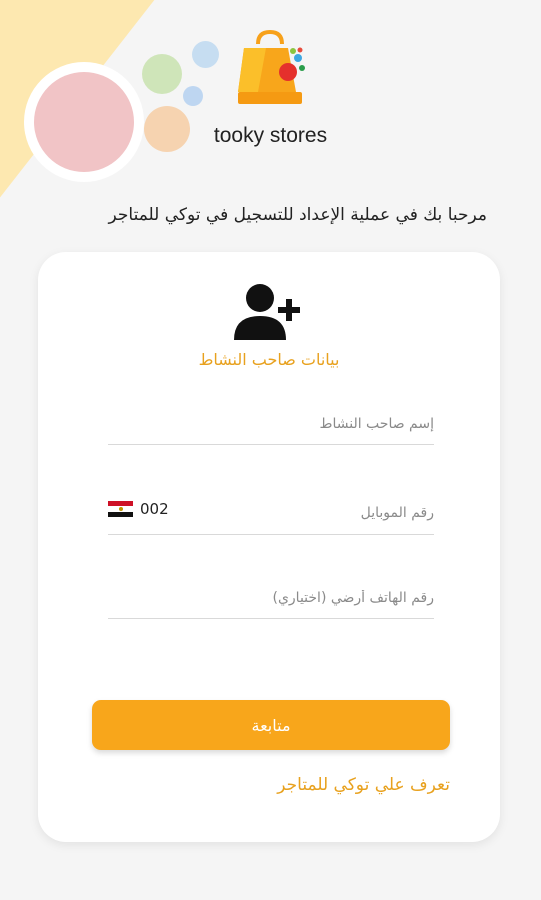 This screenshot has height=900, width=541. I want to click on continue-button: متابعة, so click(271, 725).